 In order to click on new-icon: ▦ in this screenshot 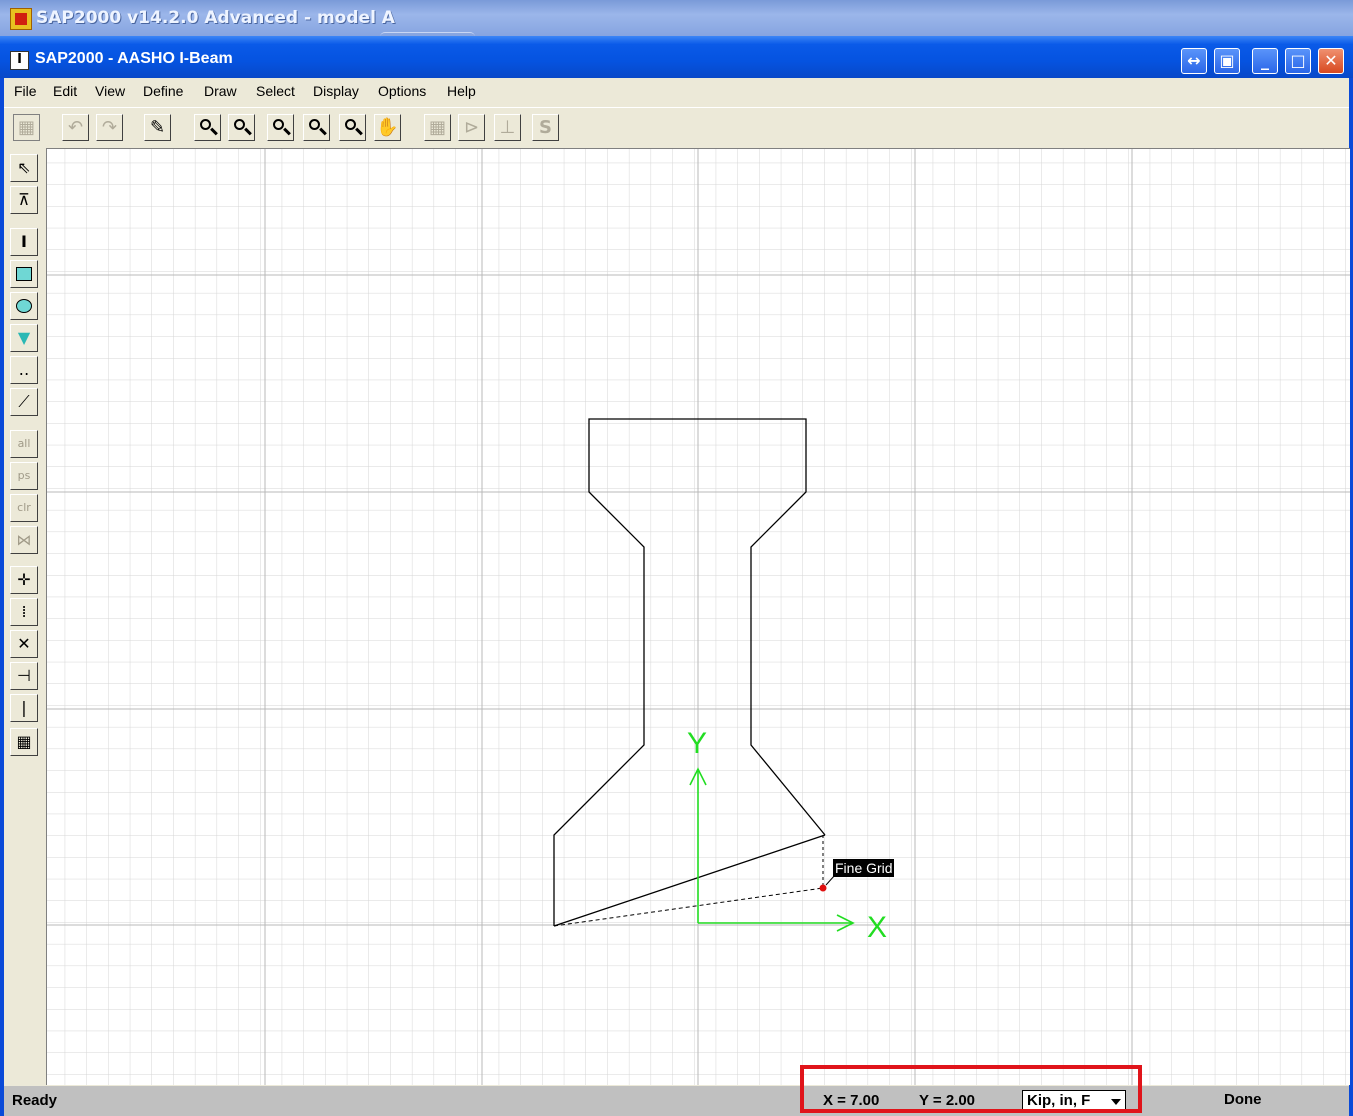, I will do `click(26, 127)`.